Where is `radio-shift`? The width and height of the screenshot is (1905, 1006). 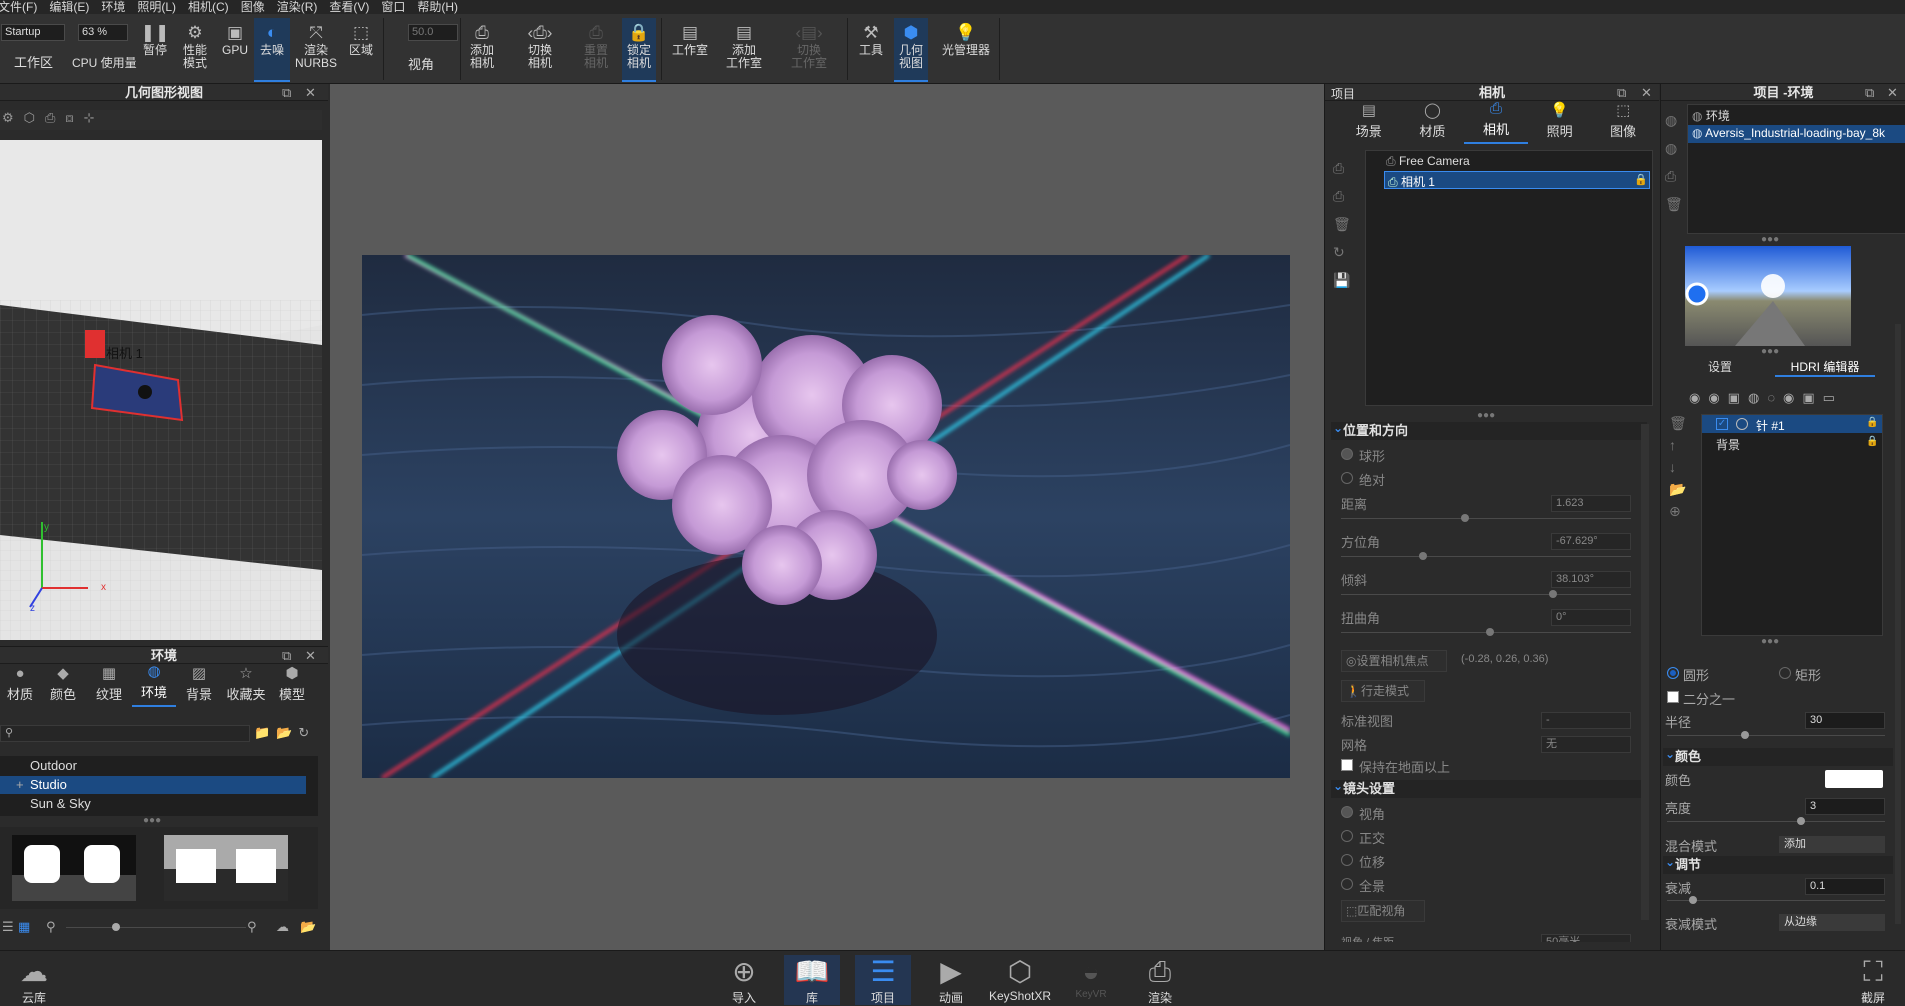 radio-shift is located at coordinates (1347, 860).